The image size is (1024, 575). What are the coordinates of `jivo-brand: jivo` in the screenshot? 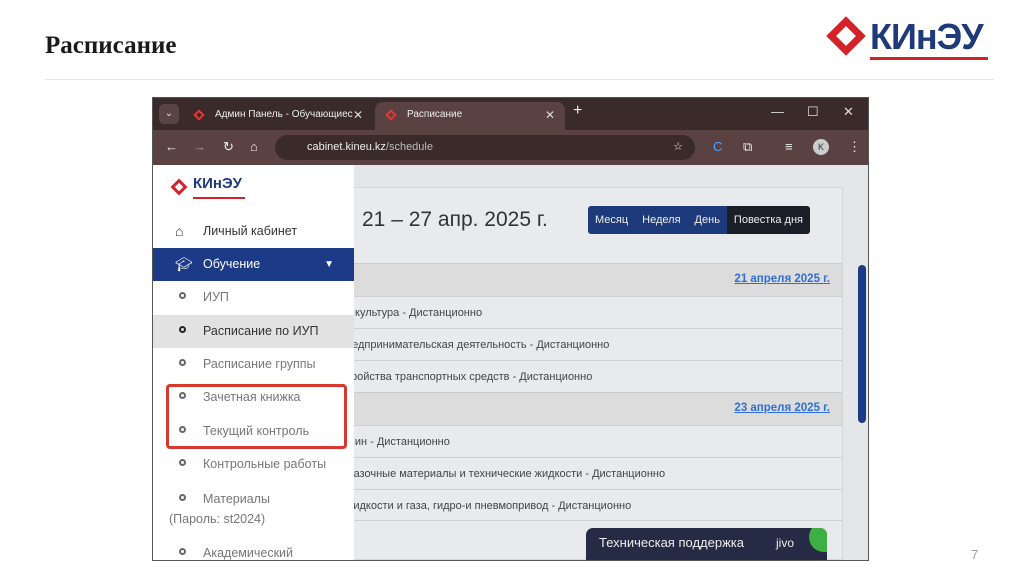 It's located at (785, 543).